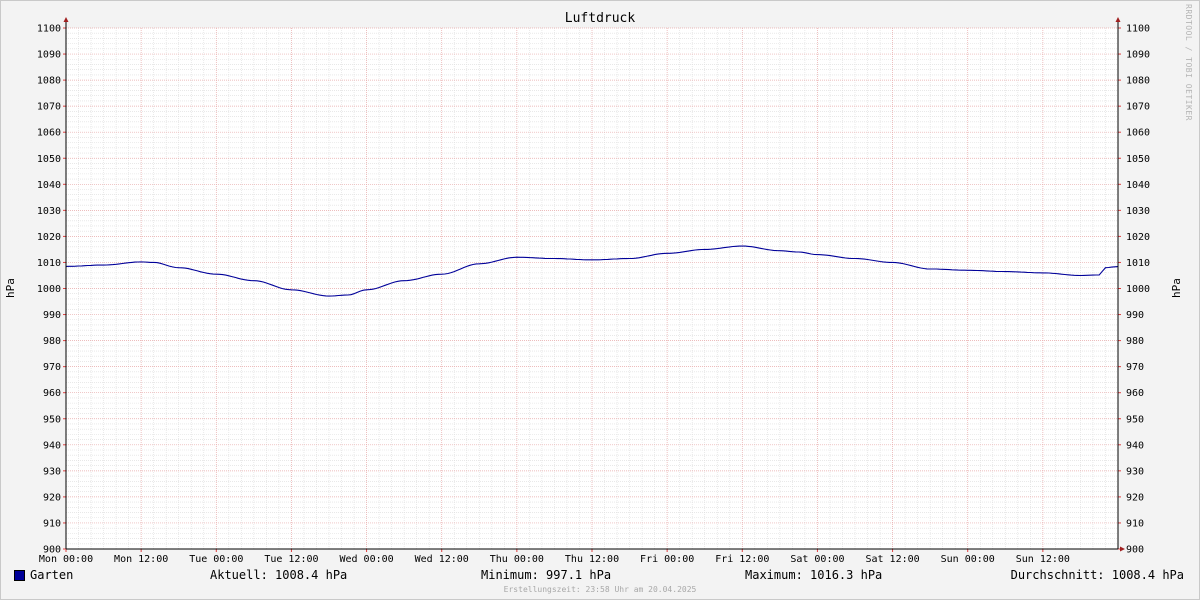 The image size is (1200, 600). Describe the element at coordinates (52, 523) in the screenshot. I see `y-tick-label: 910` at that location.